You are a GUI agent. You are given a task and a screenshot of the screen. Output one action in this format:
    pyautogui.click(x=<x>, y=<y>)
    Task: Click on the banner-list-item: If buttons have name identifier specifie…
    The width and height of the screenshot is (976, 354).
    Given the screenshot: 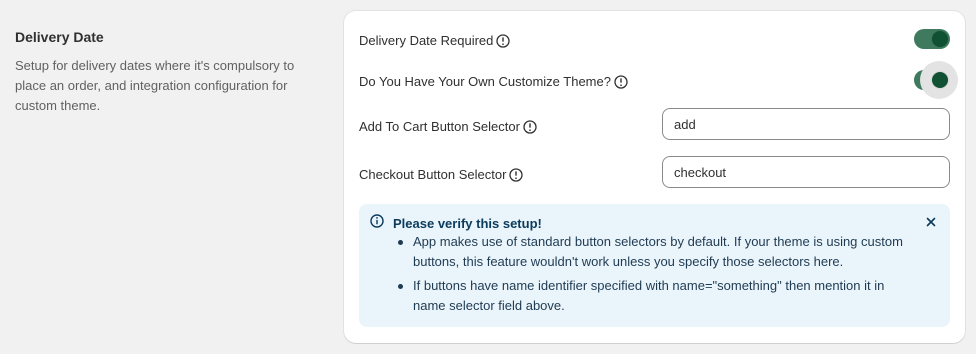 What is the action you would take?
    pyautogui.click(x=657, y=296)
    